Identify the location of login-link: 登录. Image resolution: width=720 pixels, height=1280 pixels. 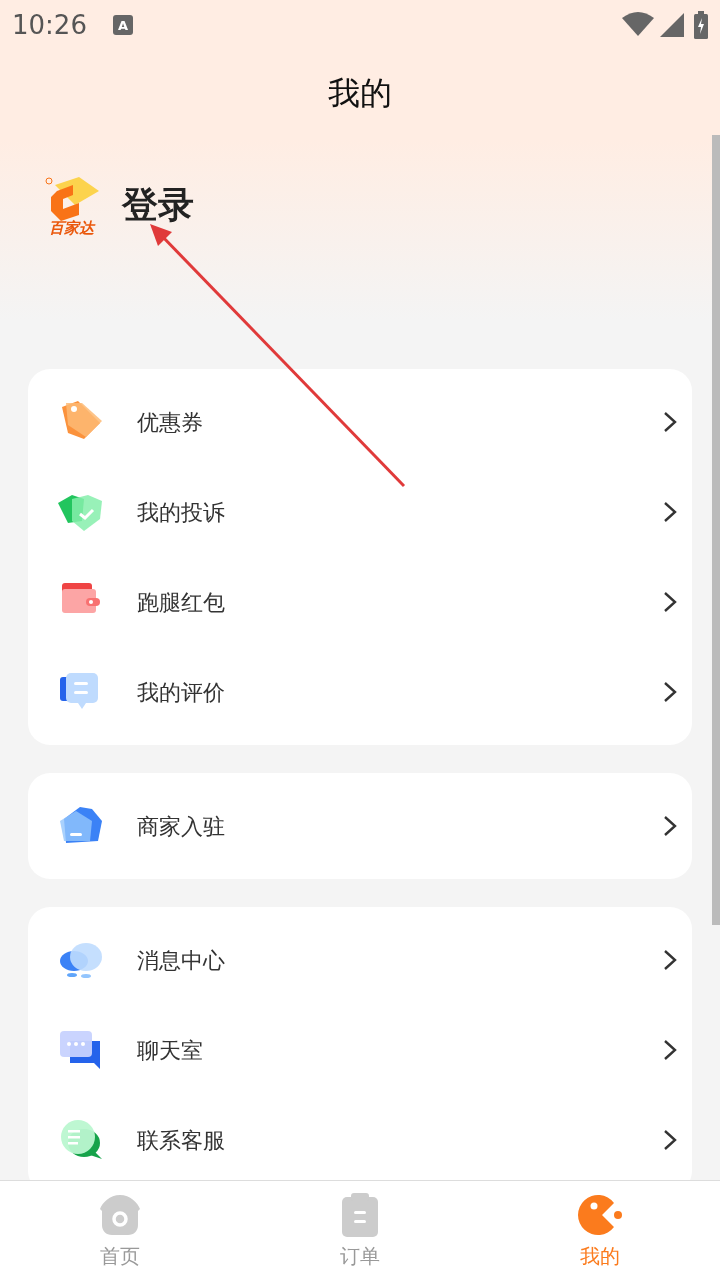
(158, 205).